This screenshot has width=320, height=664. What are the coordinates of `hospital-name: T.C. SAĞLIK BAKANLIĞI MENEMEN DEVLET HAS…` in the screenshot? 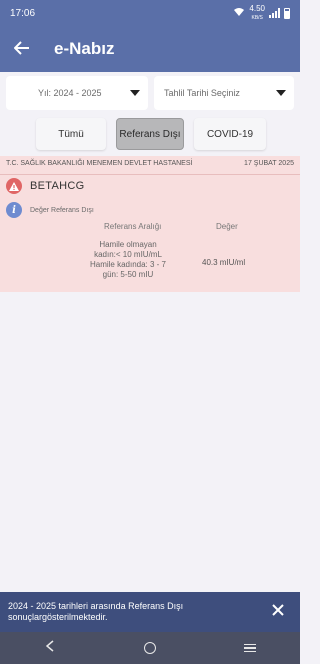 It's located at (99, 163).